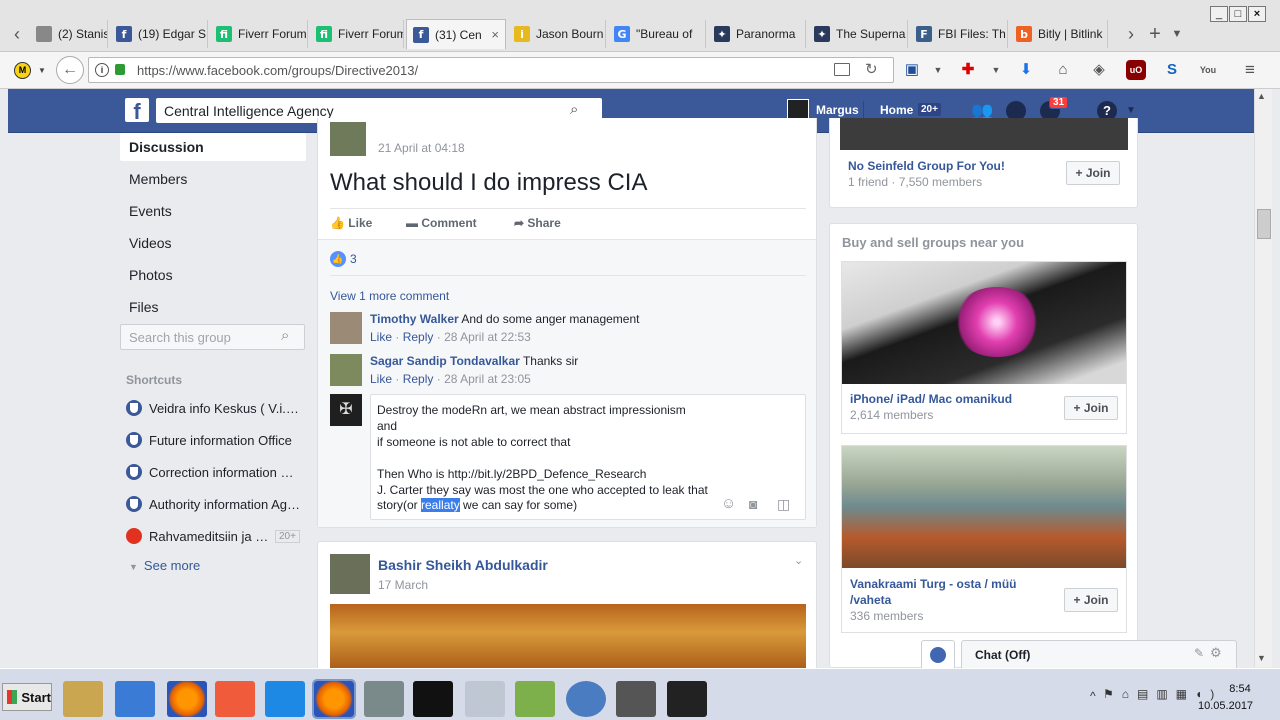 This screenshot has height=720, width=1280. Describe the element at coordinates (249, 111) in the screenshot. I see `search-value: Central Intelligence Agency` at that location.